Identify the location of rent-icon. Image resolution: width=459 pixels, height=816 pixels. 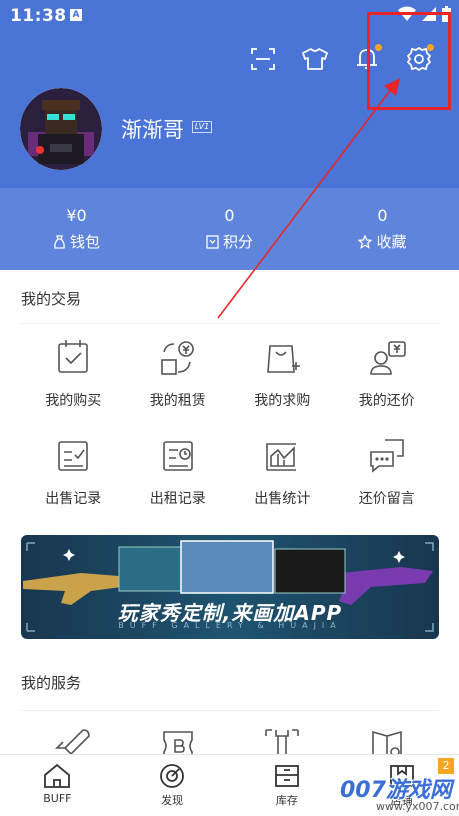
(177, 358).